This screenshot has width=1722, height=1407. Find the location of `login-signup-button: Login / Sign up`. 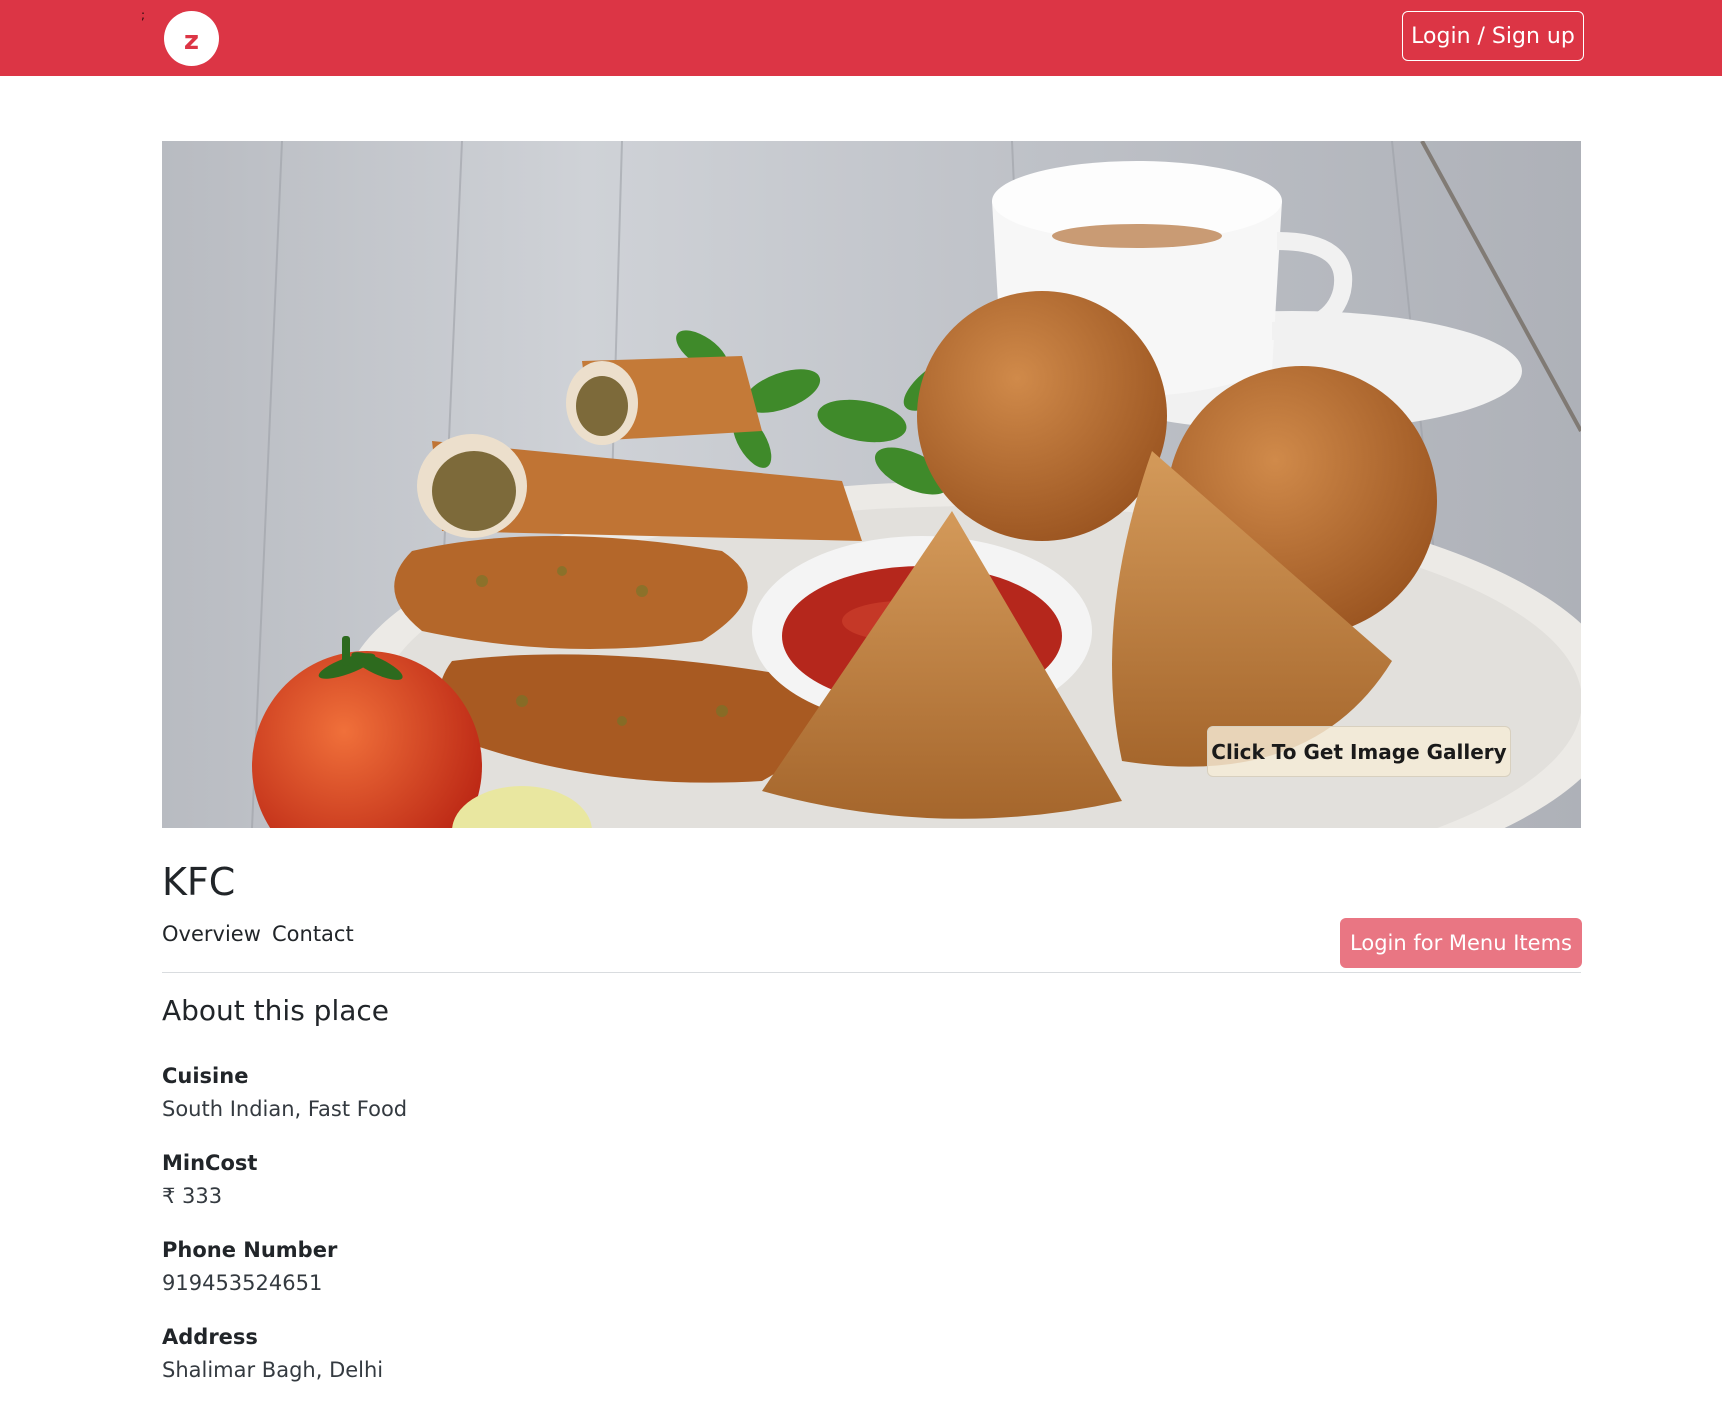

login-signup-button: Login / Sign up is located at coordinates (1493, 36).